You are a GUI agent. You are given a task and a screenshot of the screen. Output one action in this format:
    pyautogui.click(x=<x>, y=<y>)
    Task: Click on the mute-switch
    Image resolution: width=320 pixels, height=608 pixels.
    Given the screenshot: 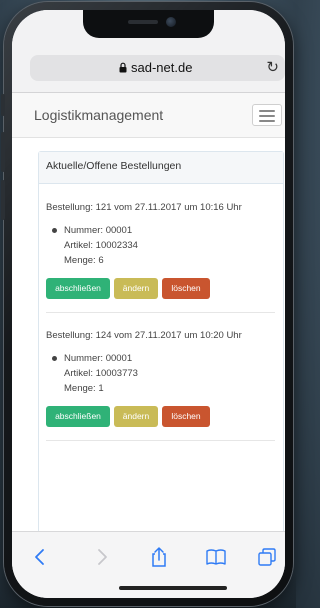 What is the action you would take?
    pyautogui.click(x=3, y=105)
    